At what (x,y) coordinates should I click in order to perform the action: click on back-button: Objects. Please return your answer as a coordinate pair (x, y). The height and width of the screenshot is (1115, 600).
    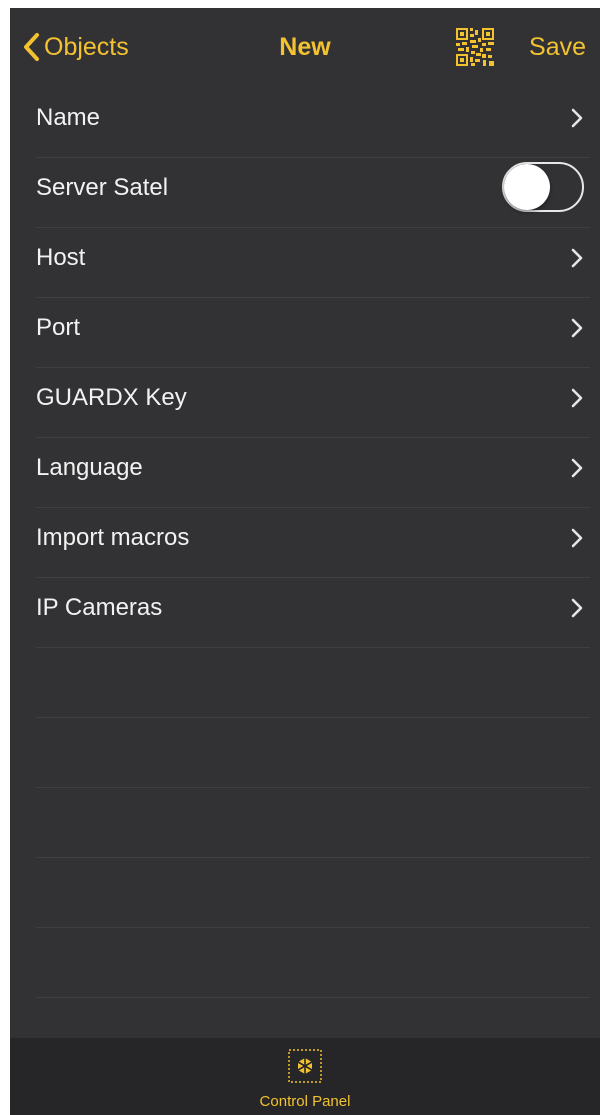
    Looking at the image, I should click on (75, 47).